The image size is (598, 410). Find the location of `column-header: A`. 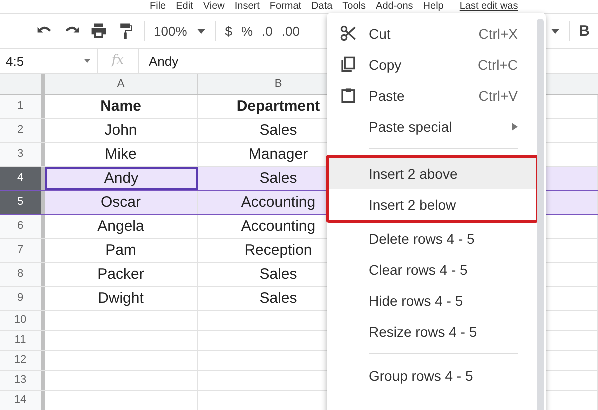

column-header: A is located at coordinates (121, 84).